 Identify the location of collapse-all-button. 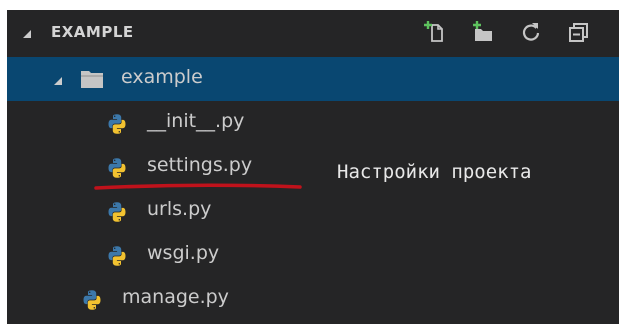
(579, 34).